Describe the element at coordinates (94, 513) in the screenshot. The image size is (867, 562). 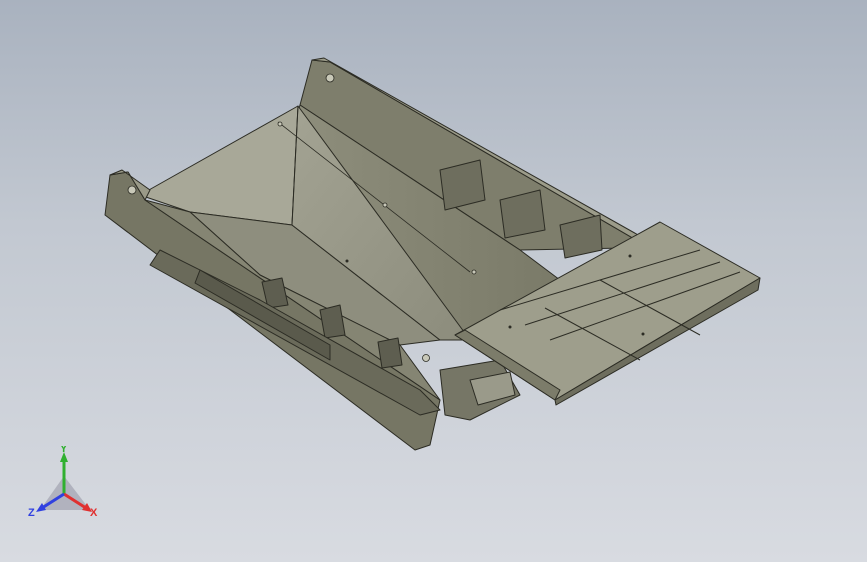
I see `x-axis-label: X` at that location.